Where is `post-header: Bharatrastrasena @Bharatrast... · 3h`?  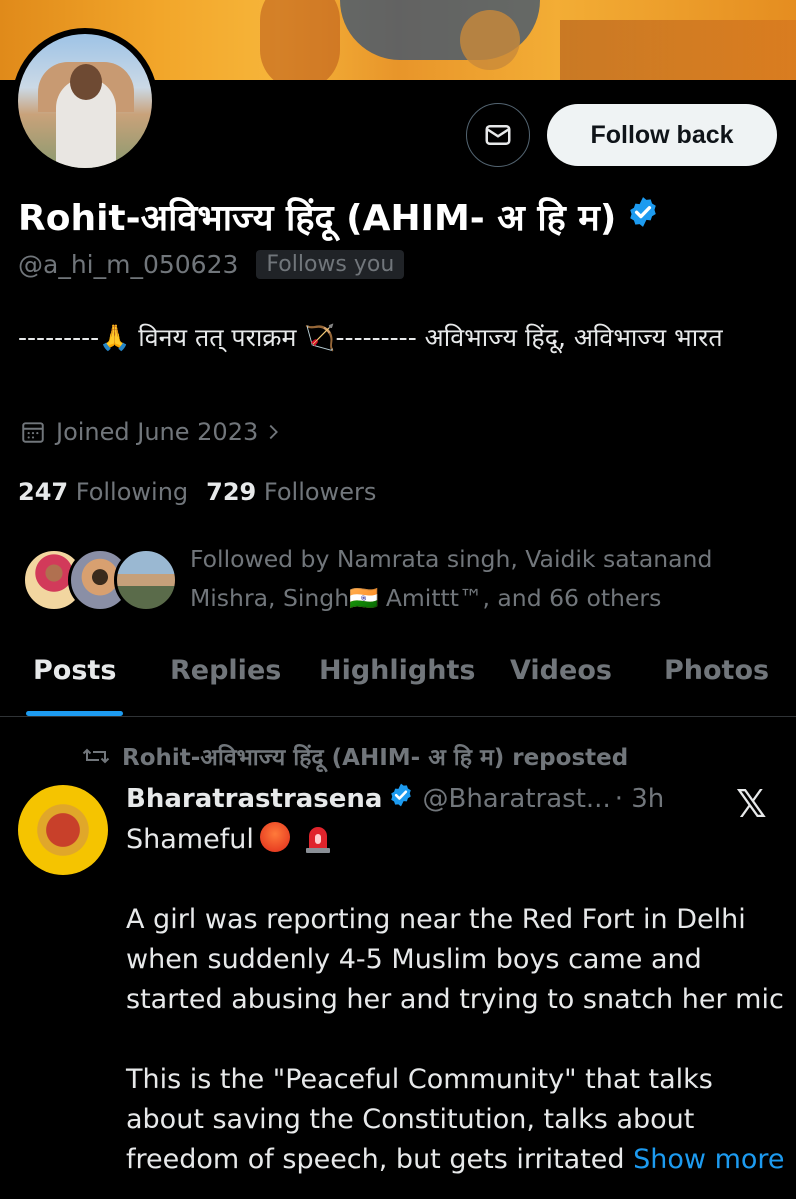
post-header: Bharatrastrasena @Bharatrast... · 3h is located at coordinates (395, 798).